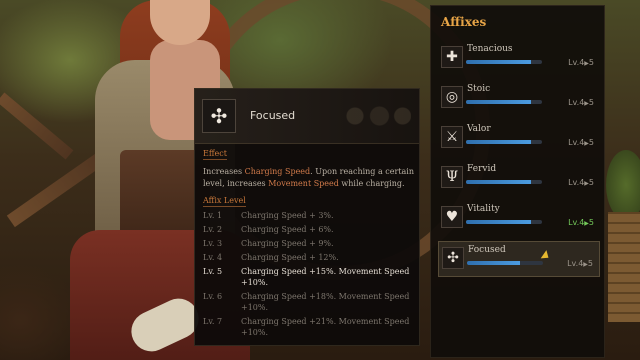  What do you see at coordinates (452, 177) in the screenshot?
I see `trident-icon: Ψ` at bounding box center [452, 177].